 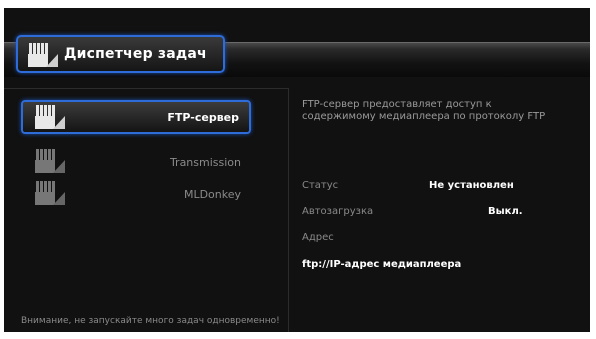 What do you see at coordinates (338, 211) in the screenshot?
I see `autostart-label: Автозагрузка` at bounding box center [338, 211].